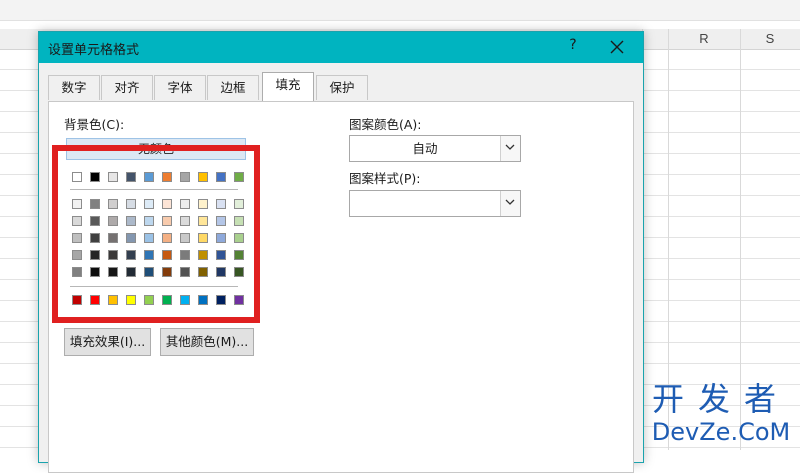 This screenshot has height=473, width=800. I want to click on tab-border: 边框, so click(233, 87).